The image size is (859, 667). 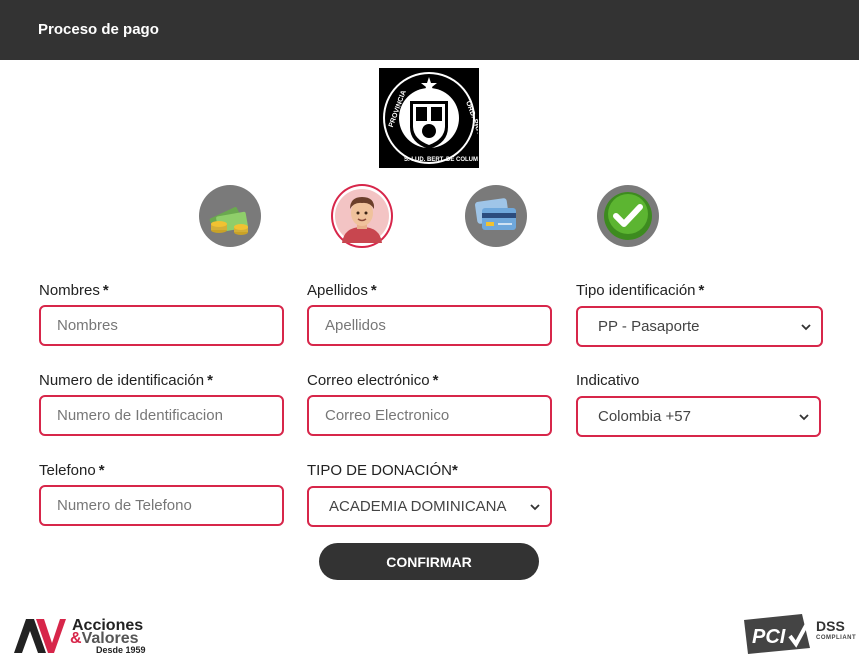 I want to click on telefono-input, so click(x=161, y=505).